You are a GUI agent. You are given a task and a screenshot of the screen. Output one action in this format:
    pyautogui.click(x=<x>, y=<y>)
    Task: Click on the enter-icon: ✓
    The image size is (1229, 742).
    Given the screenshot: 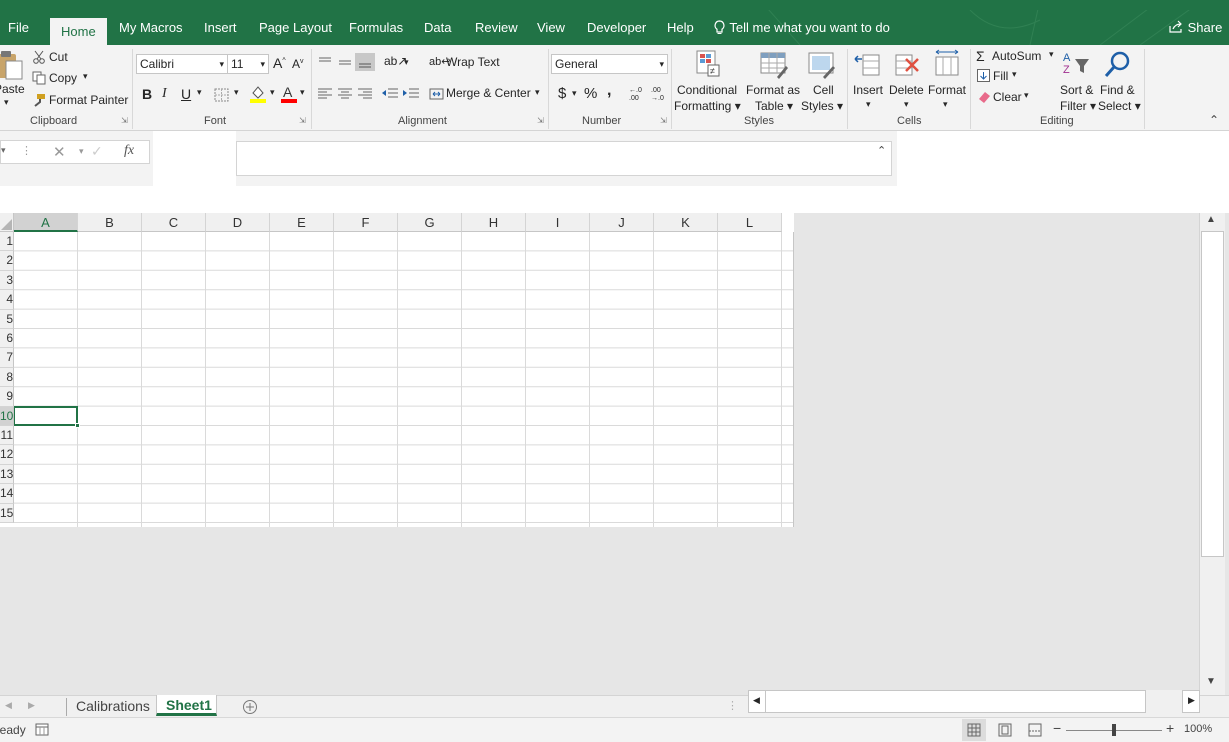 What is the action you would take?
    pyautogui.click(x=97, y=151)
    